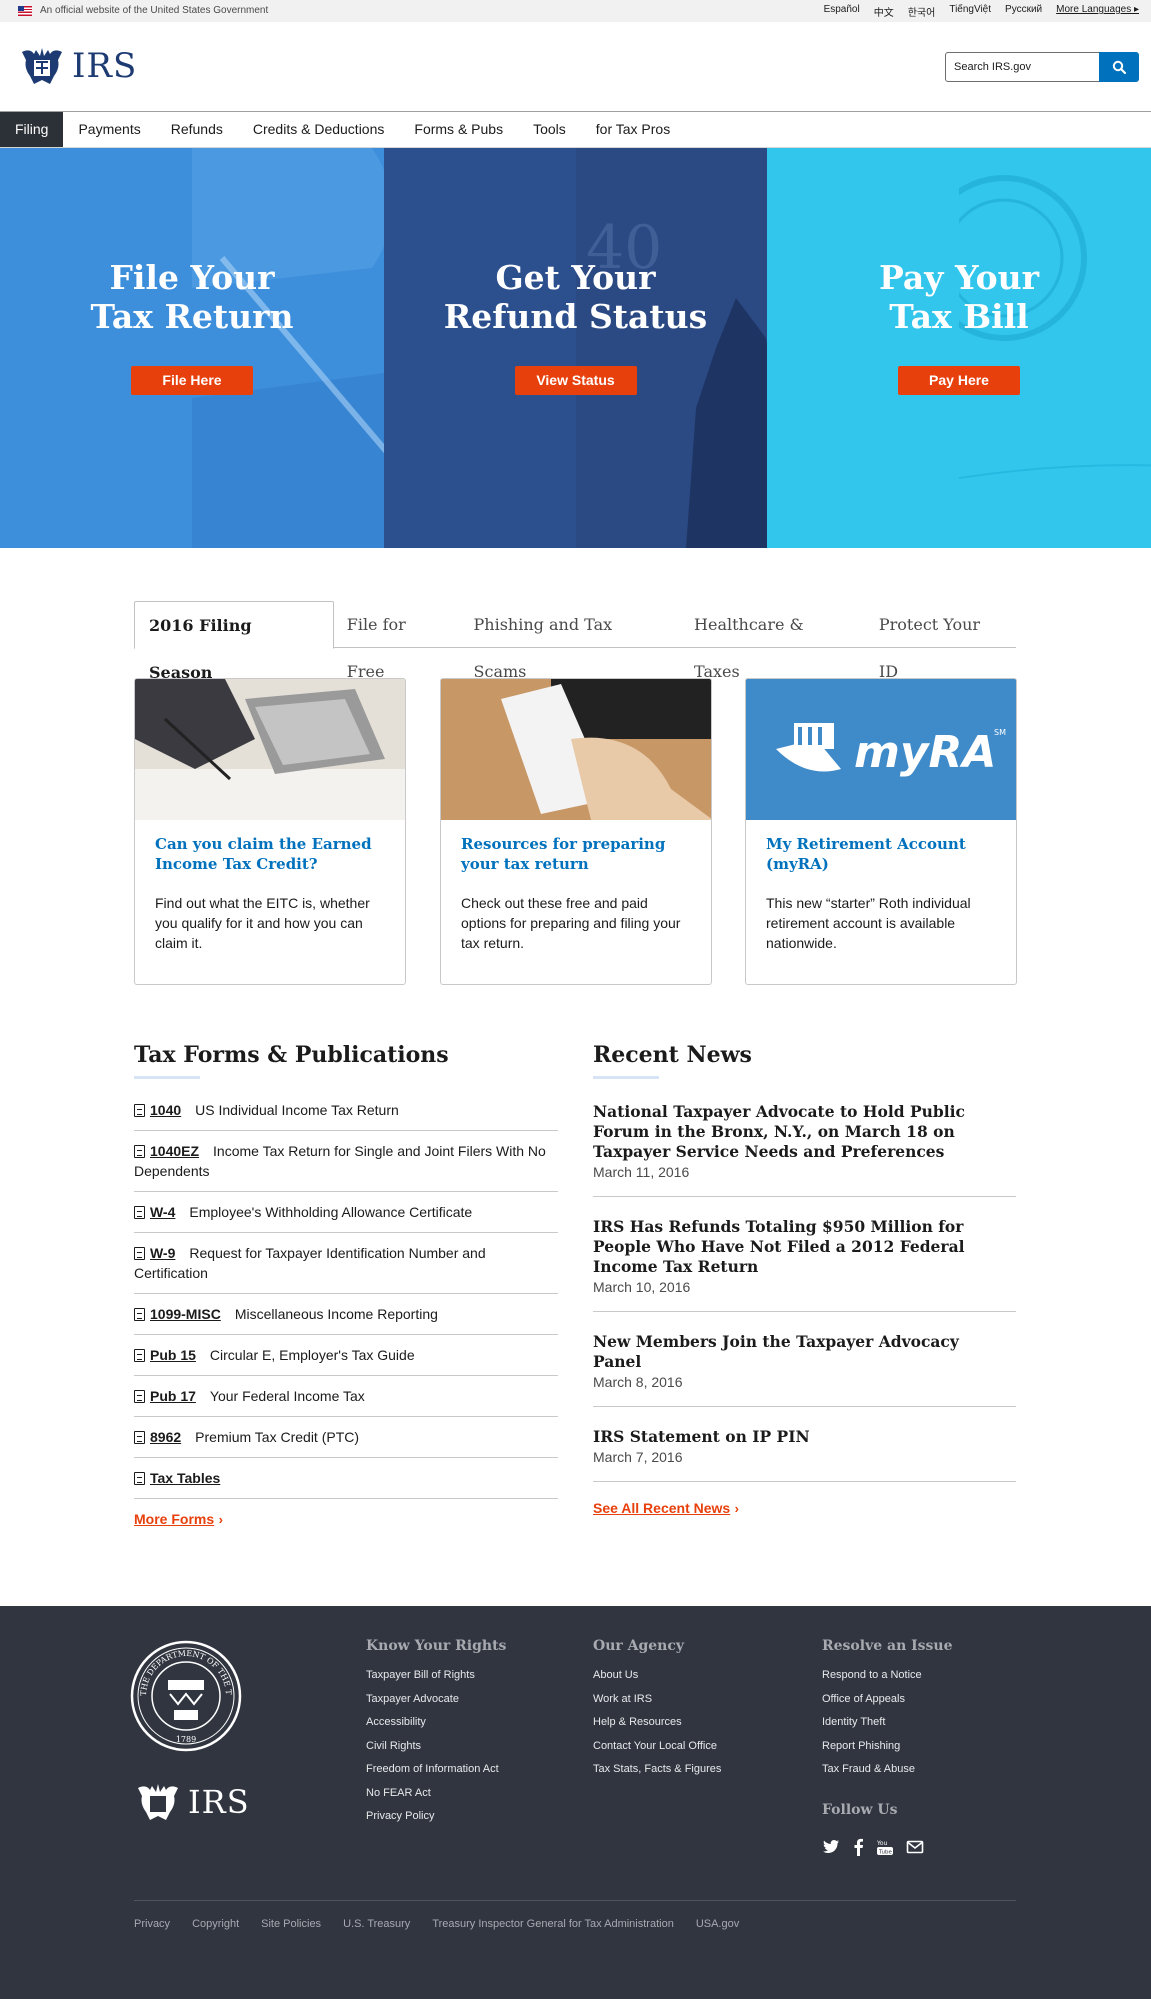 The height and width of the screenshot is (1999, 1151). Describe the element at coordinates (173, 1396) in the screenshot. I see `form-link-pub17: Pub 17` at that location.